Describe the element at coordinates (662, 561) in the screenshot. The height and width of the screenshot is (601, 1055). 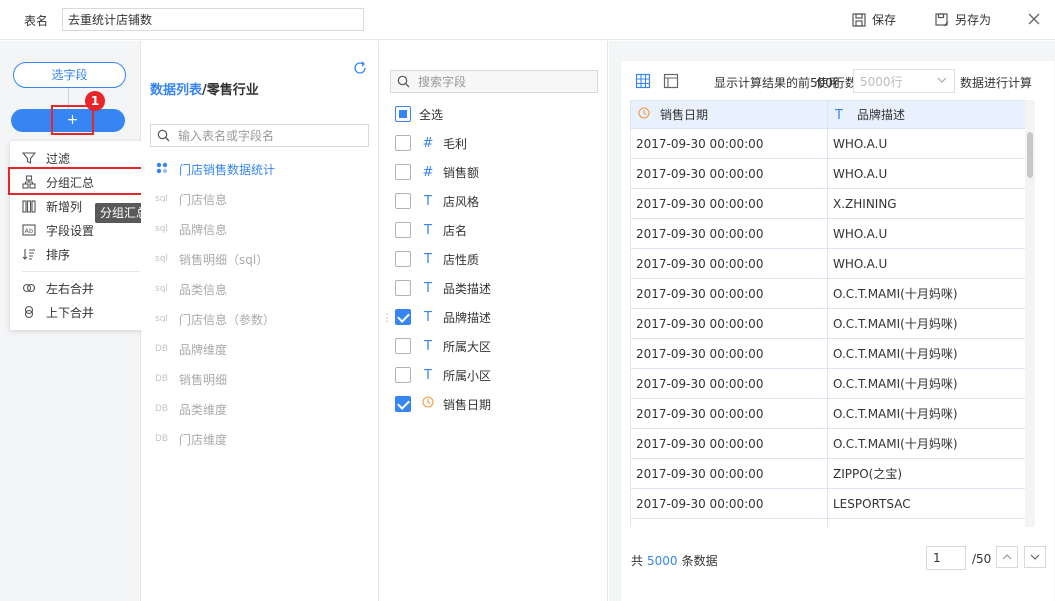
I see `total-count-number: 5000` at that location.